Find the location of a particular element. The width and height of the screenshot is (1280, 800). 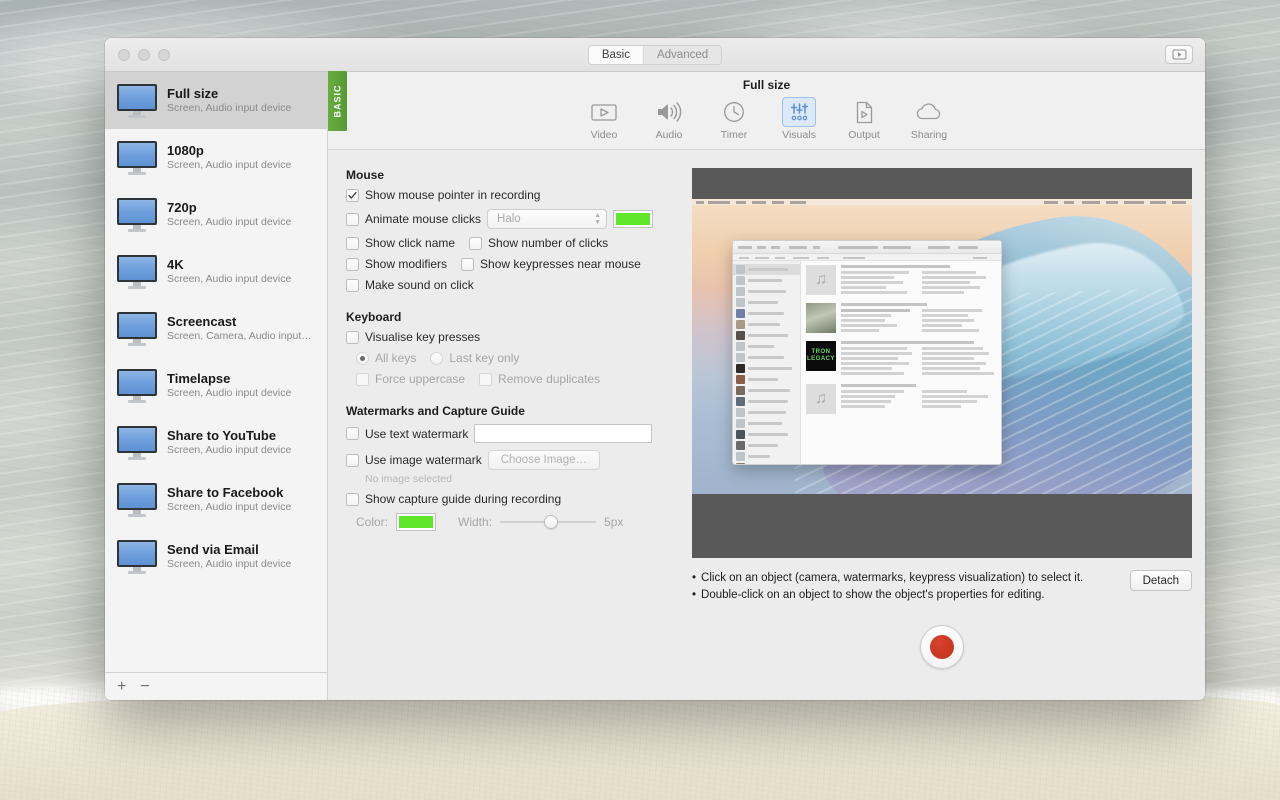

minimize-button is located at coordinates (144, 54).